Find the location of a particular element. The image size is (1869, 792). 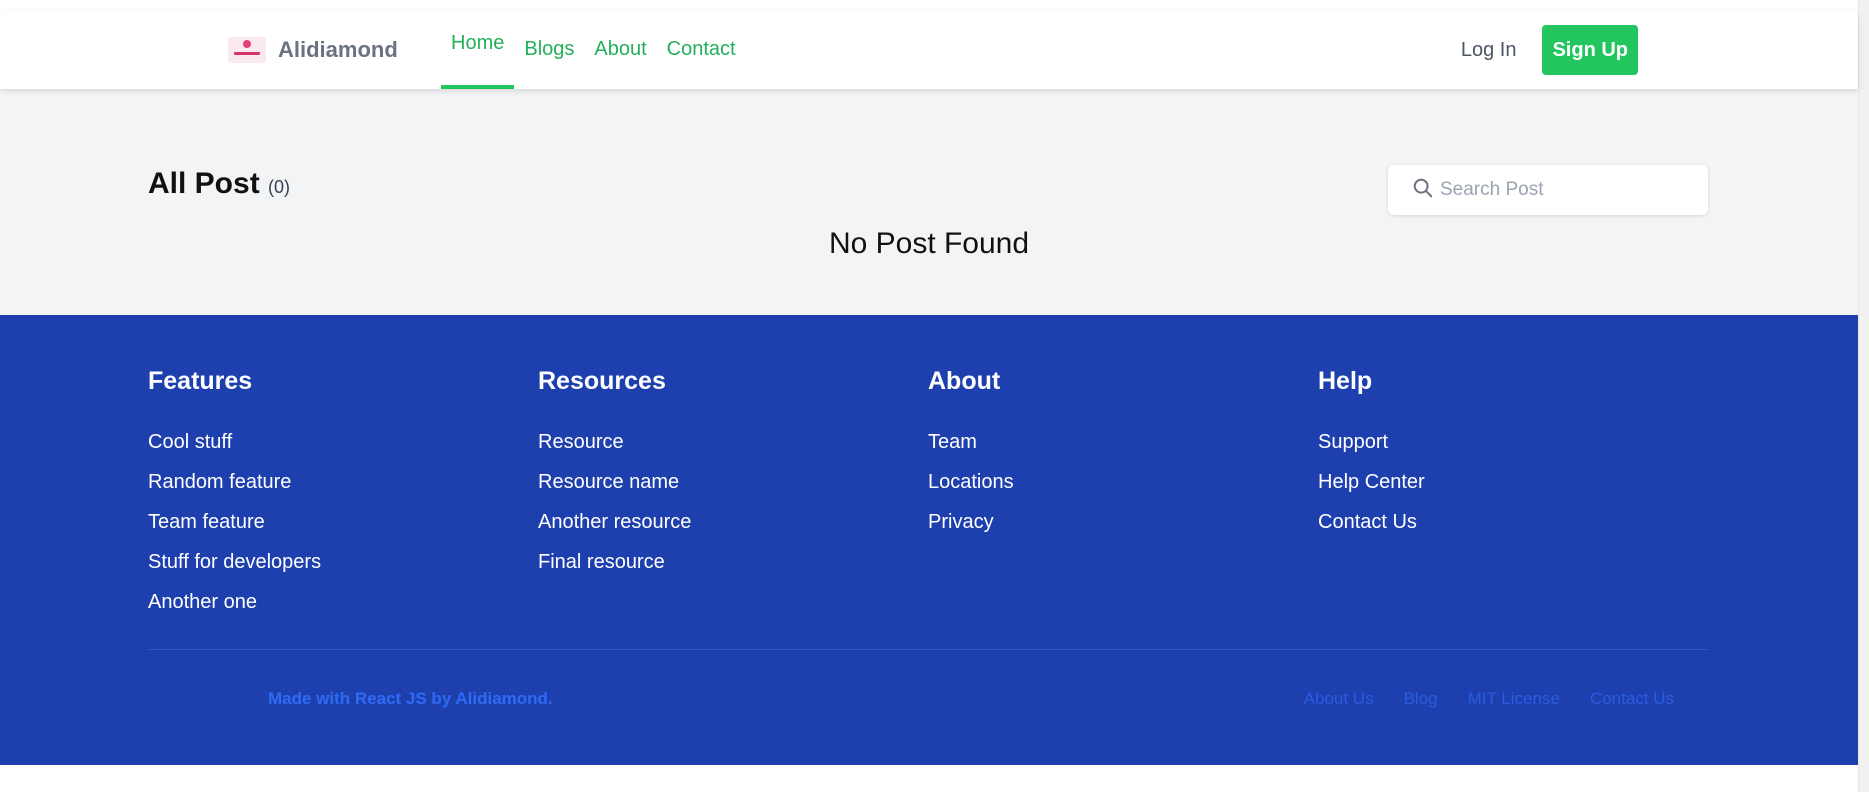

page-scrollbar is located at coordinates (1863, 396).